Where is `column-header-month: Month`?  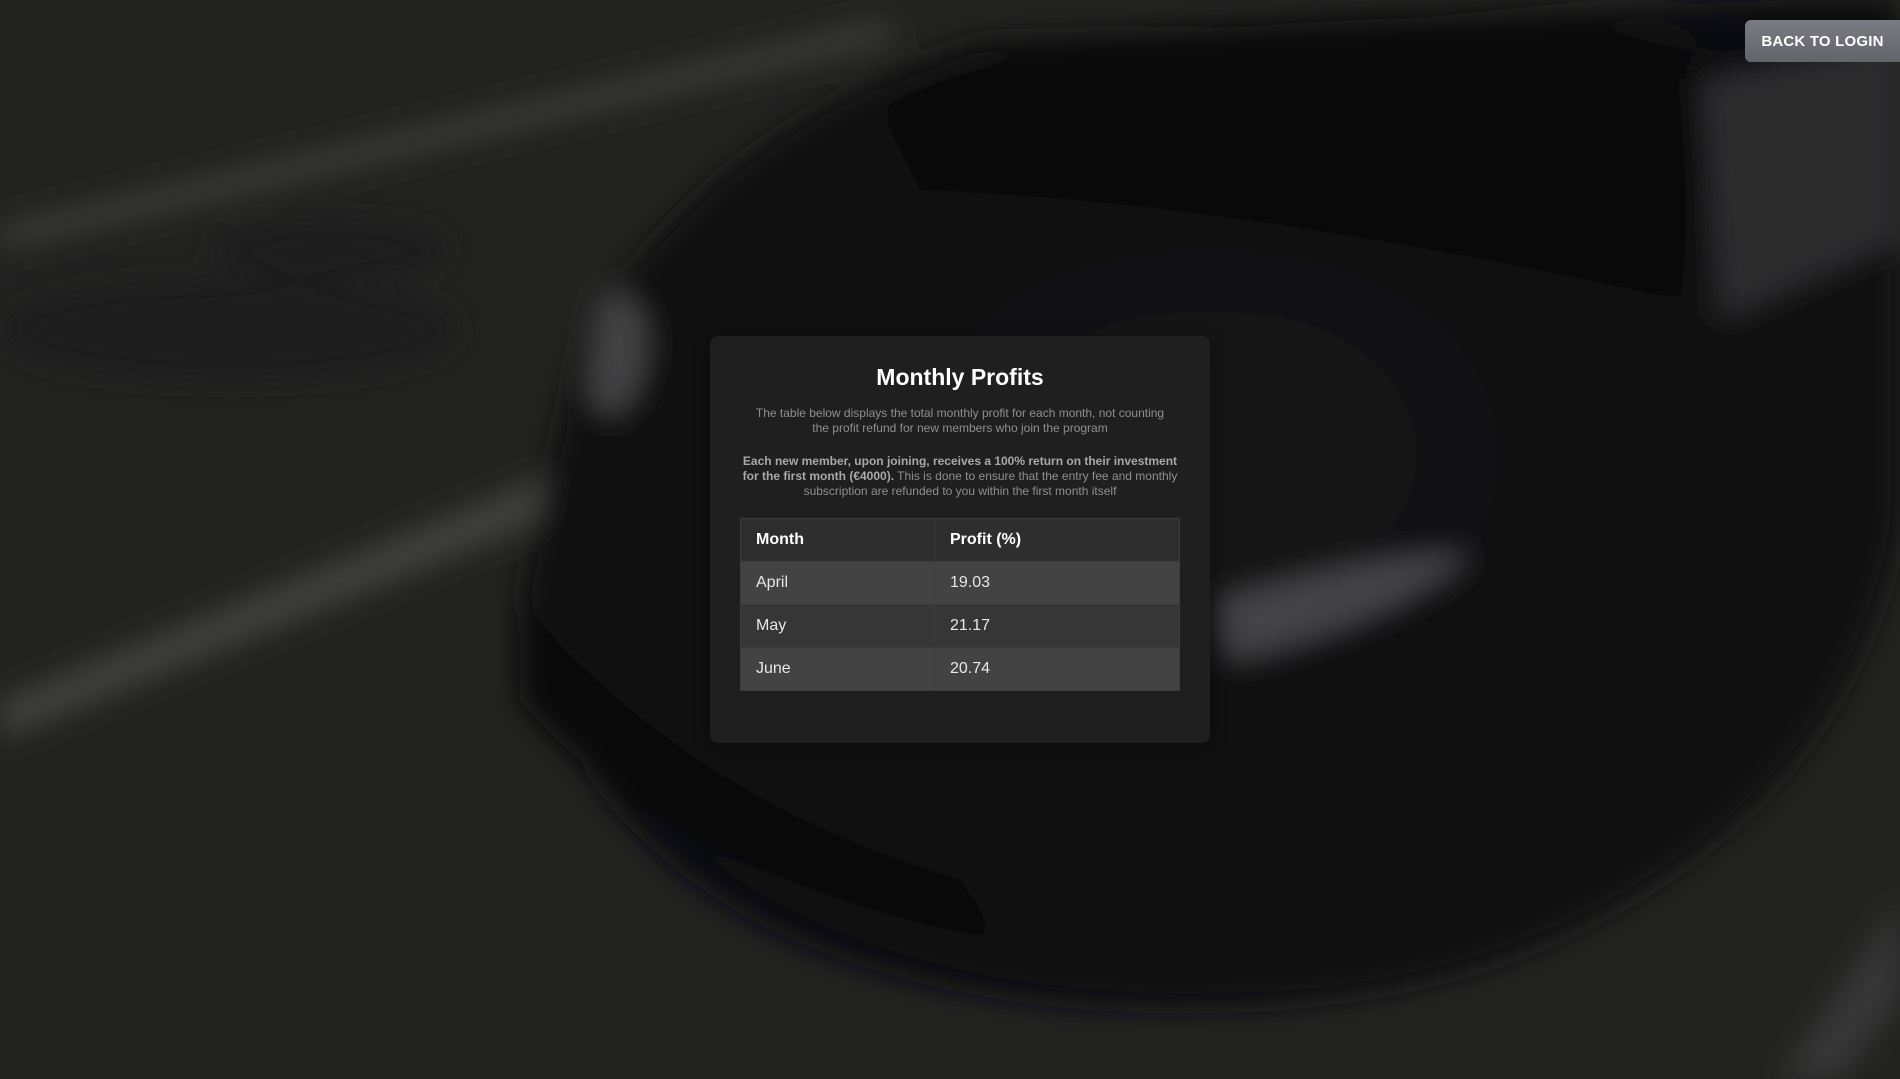
column-header-month: Month is located at coordinates (837, 540).